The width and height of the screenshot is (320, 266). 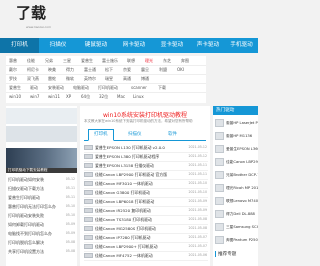 What do you see at coordinates (68, 96) in the screenshot?
I see `filter-tag: XP` at bounding box center [68, 96].